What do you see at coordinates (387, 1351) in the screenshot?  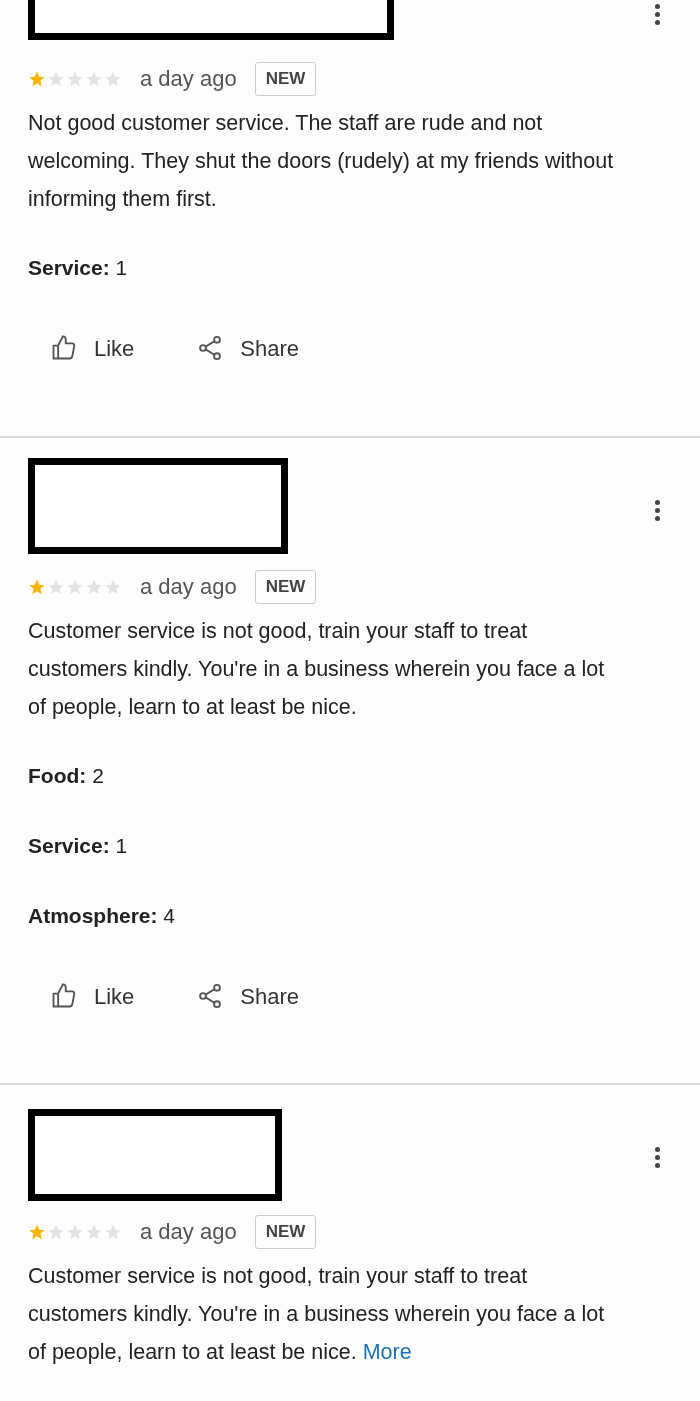 I see `more-link: More` at bounding box center [387, 1351].